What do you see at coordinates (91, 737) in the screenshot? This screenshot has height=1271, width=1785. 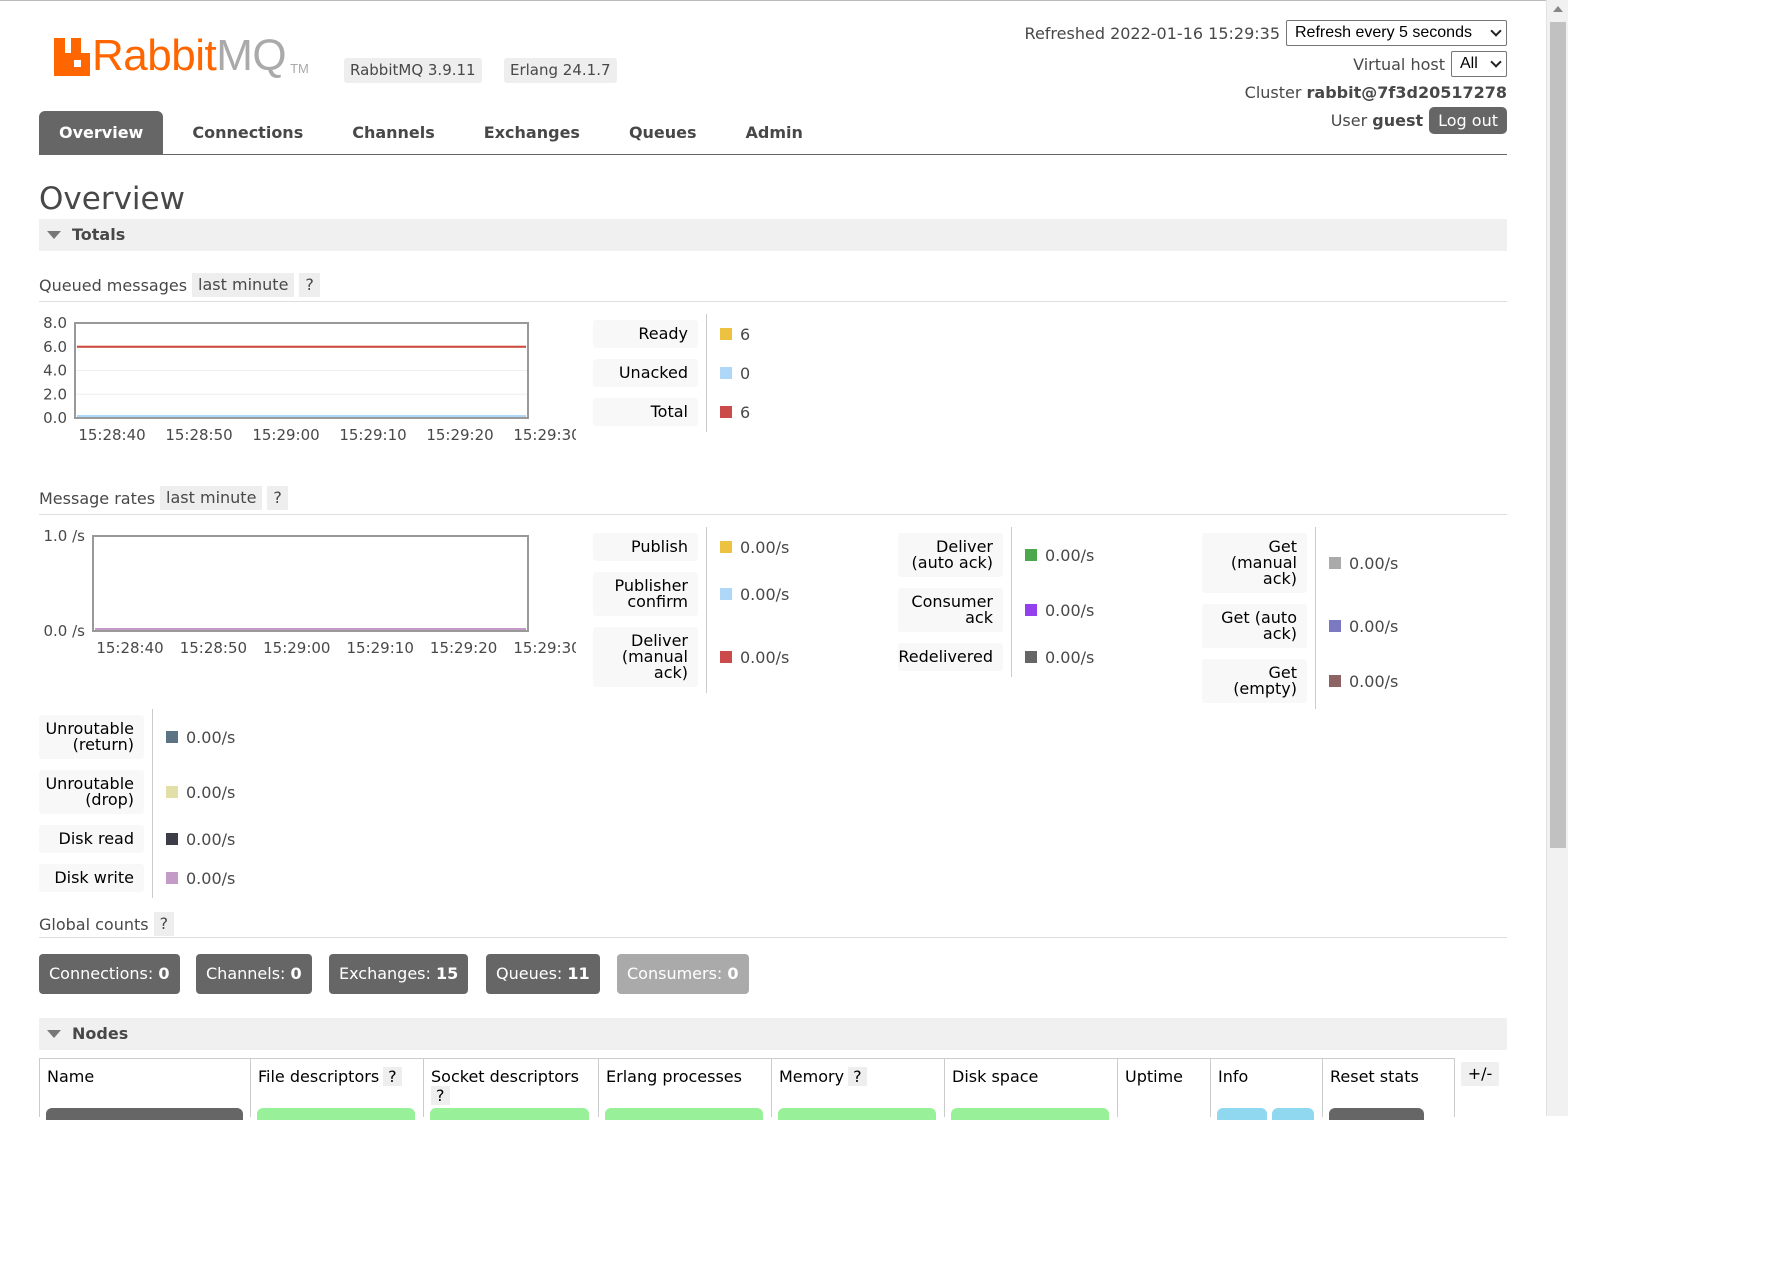 I see `legend-label: Unroutable (return)` at bounding box center [91, 737].